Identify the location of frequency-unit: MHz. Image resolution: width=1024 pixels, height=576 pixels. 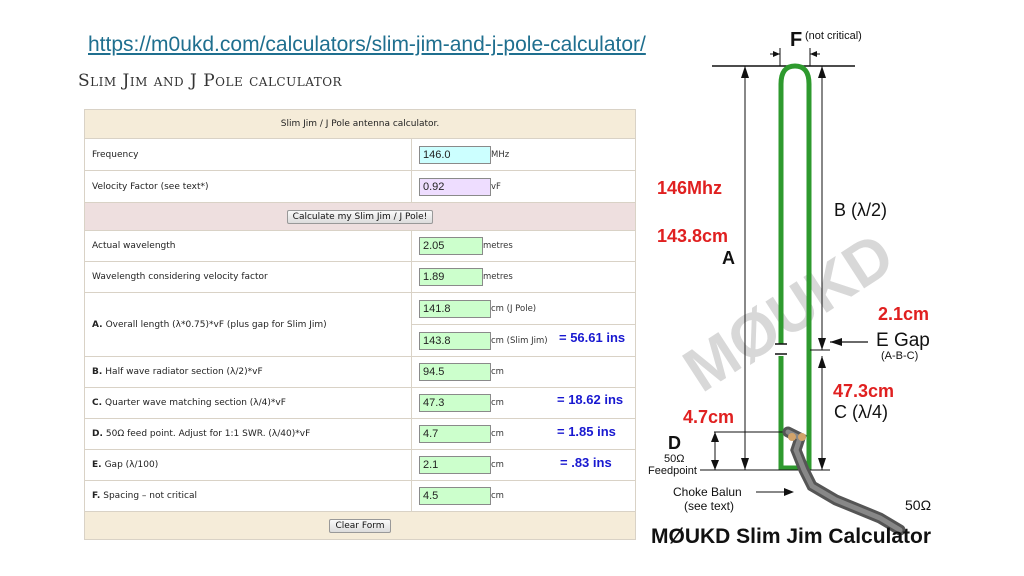
(500, 154).